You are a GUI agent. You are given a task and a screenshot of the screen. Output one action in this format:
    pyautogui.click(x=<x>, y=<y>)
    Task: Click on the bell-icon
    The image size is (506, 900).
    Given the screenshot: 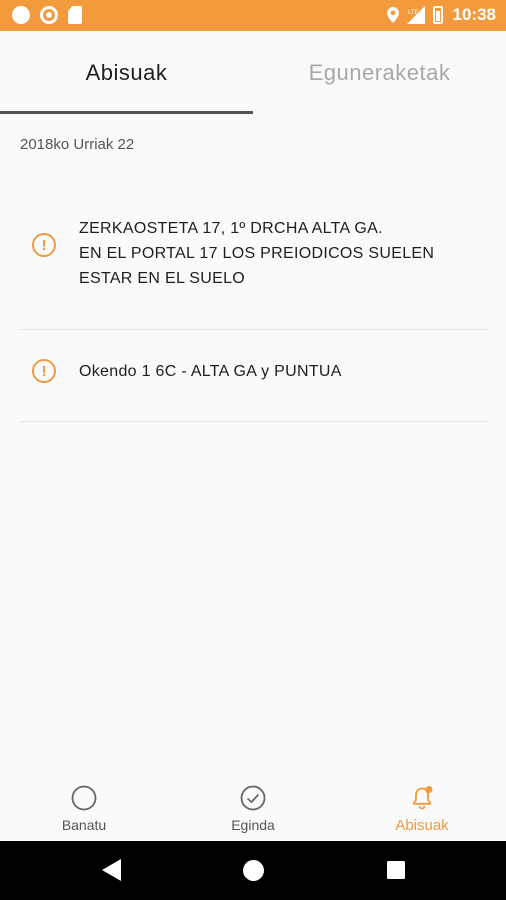 What is the action you would take?
    pyautogui.click(x=422, y=798)
    